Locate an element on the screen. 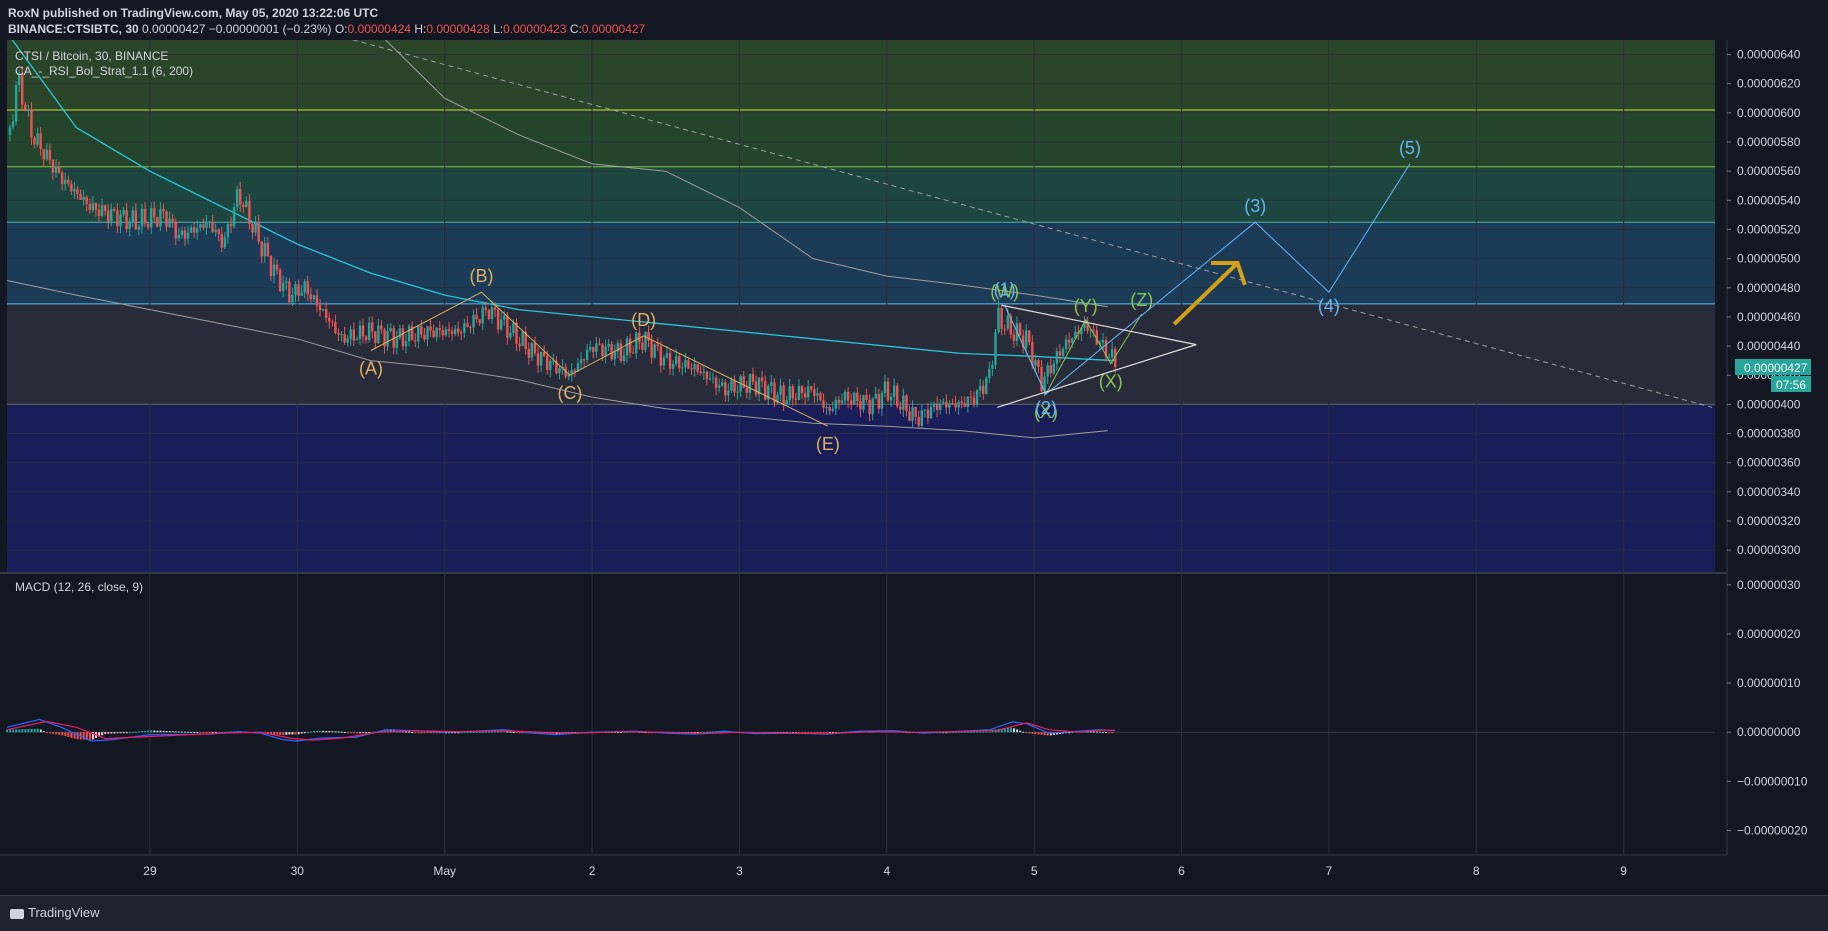 Image resolution: width=1828 pixels, height=931 pixels. time-tick-label: 29 is located at coordinates (150, 871).